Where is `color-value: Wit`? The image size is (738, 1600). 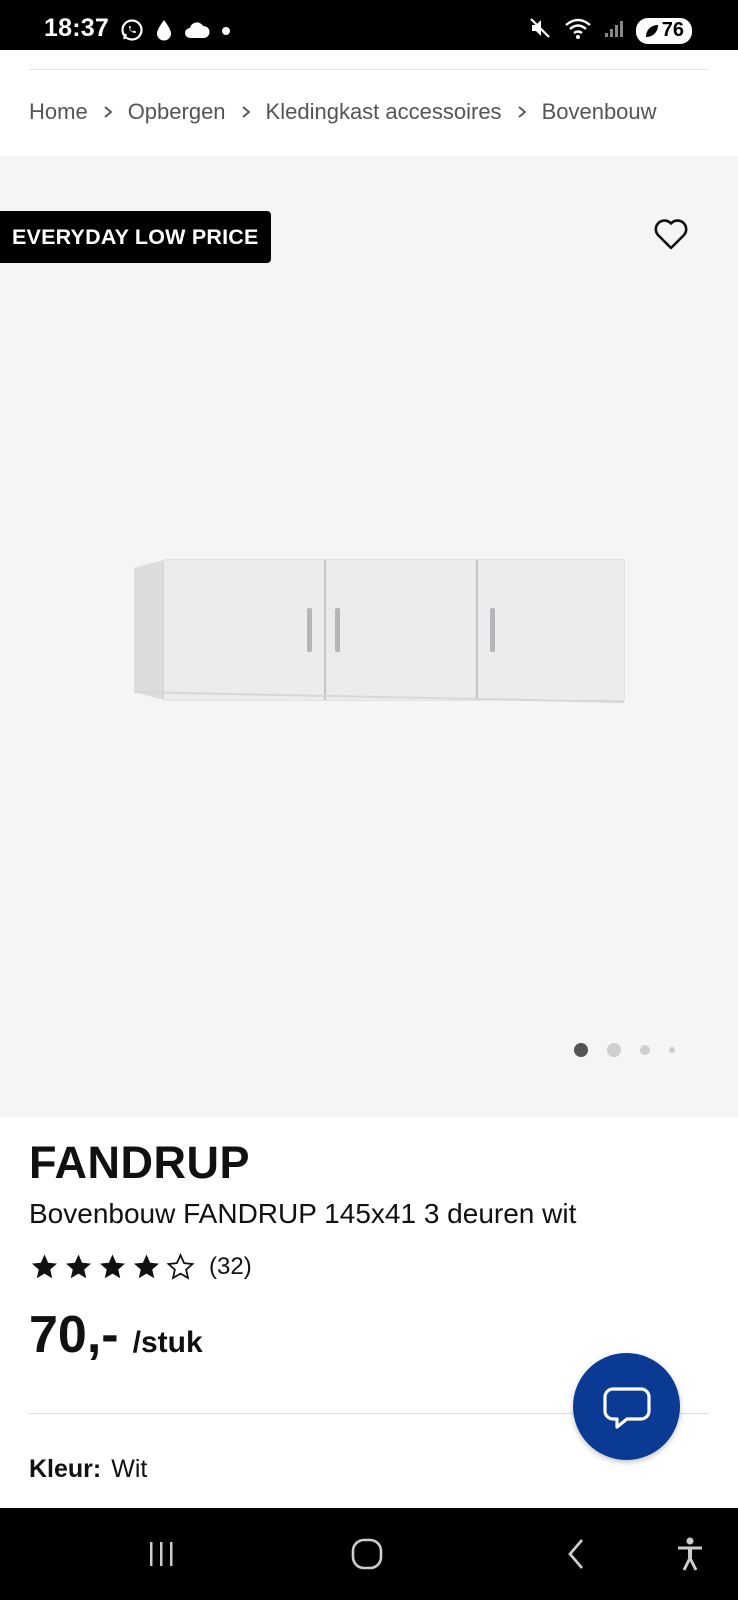
color-value: Wit is located at coordinates (129, 1469).